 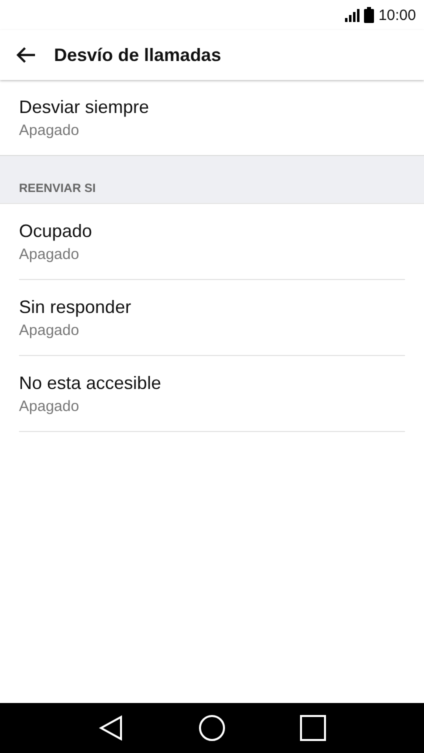 What do you see at coordinates (397, 15) in the screenshot?
I see `status-time: 10:00` at bounding box center [397, 15].